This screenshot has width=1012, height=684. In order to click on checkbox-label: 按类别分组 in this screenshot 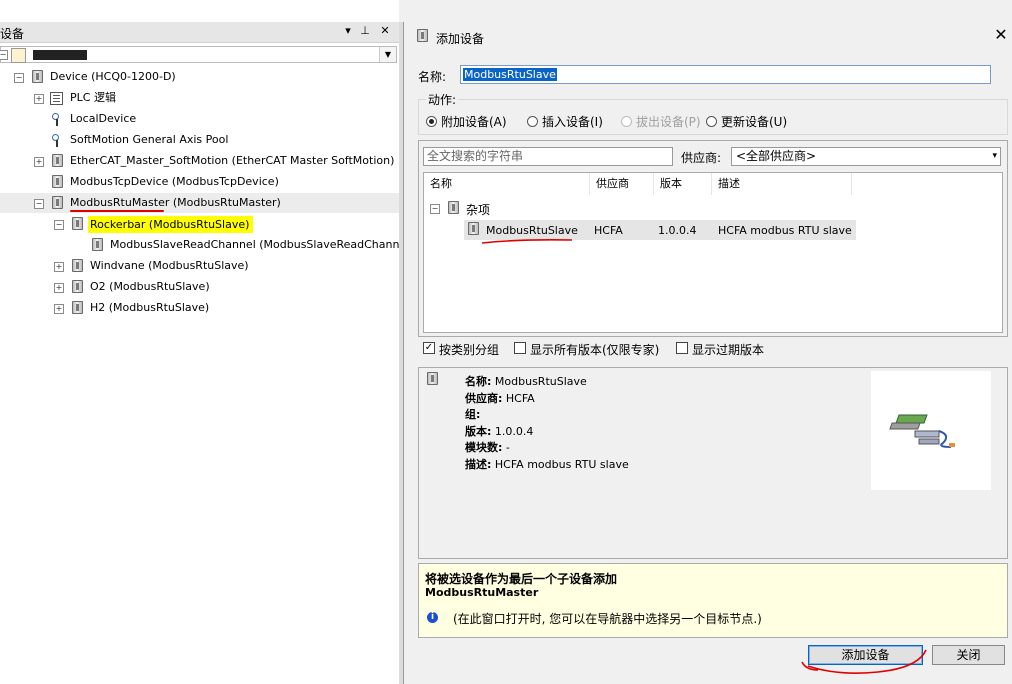, I will do `click(469, 349)`.